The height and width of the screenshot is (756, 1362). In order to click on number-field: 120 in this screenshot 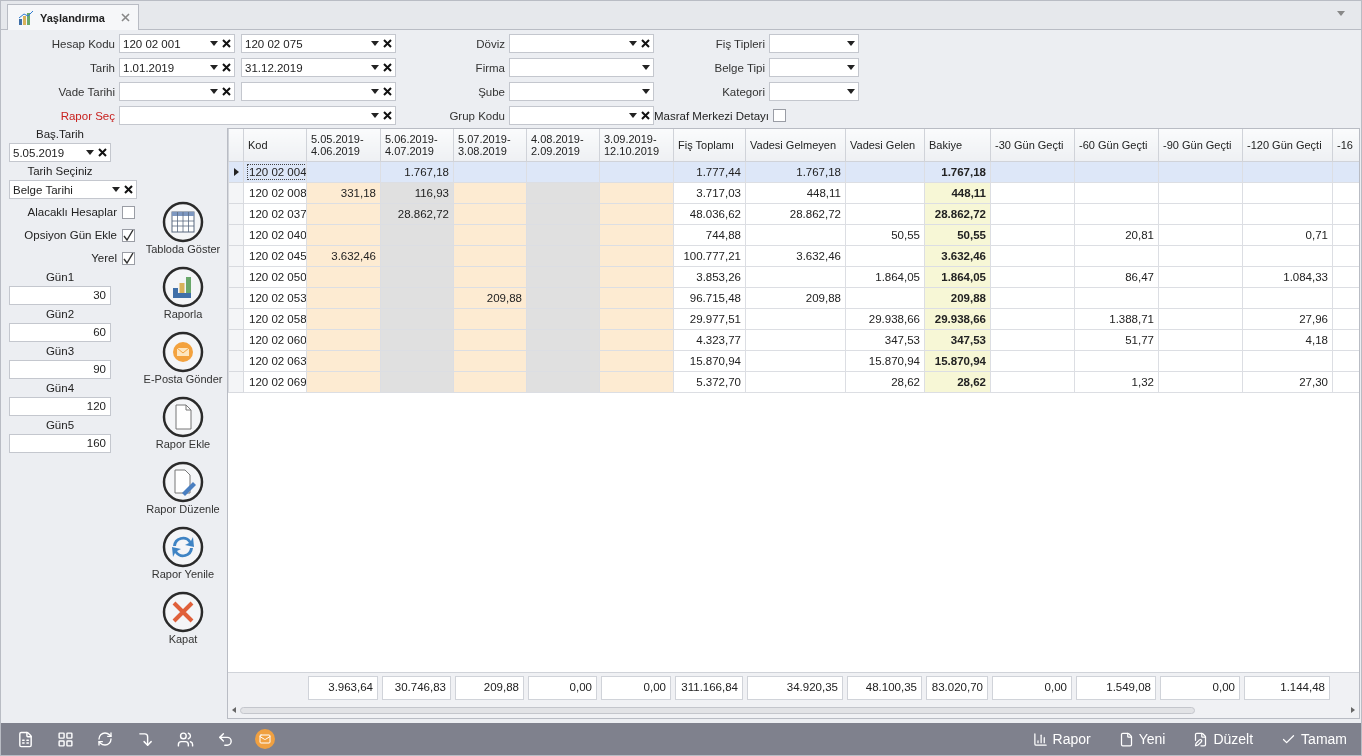, I will do `click(60, 406)`.